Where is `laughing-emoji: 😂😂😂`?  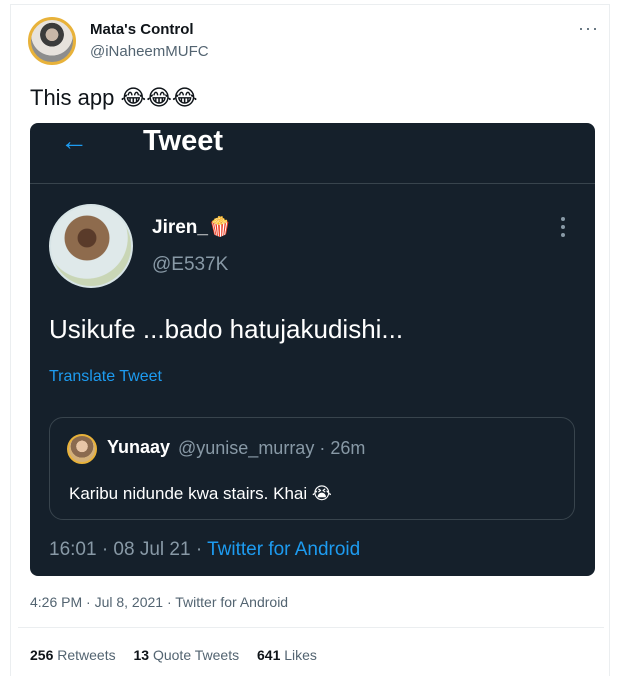
laughing-emoji: 😂😂😂 is located at coordinates (159, 97).